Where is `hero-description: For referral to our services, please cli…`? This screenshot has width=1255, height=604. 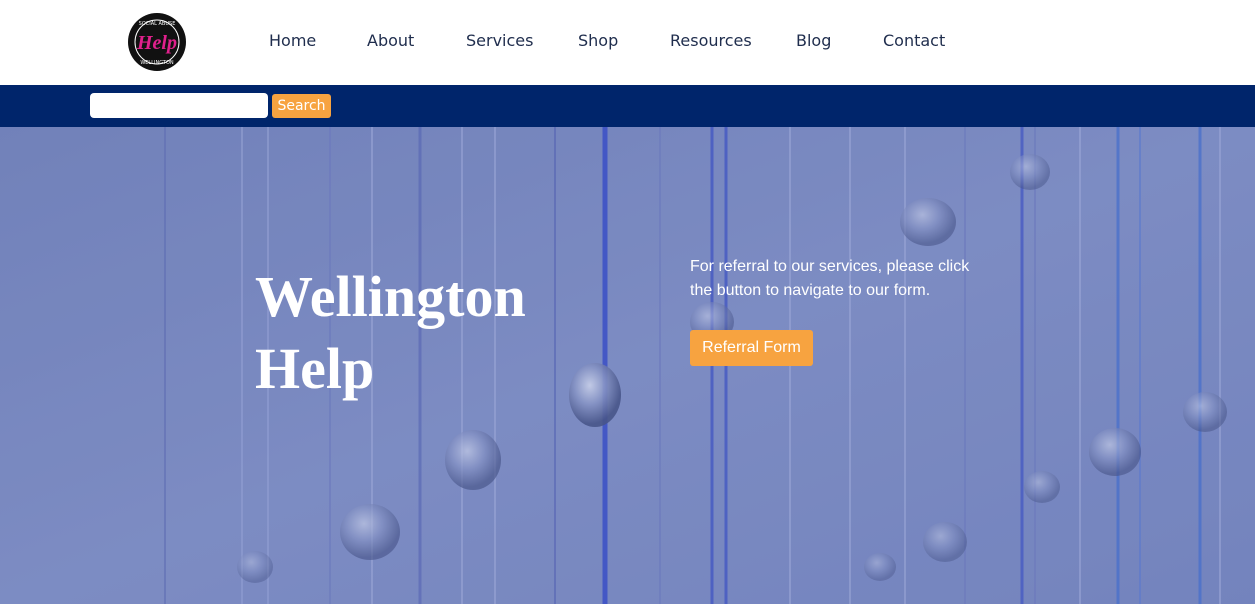 hero-description: For referral to our services, please cli… is located at coordinates (830, 278).